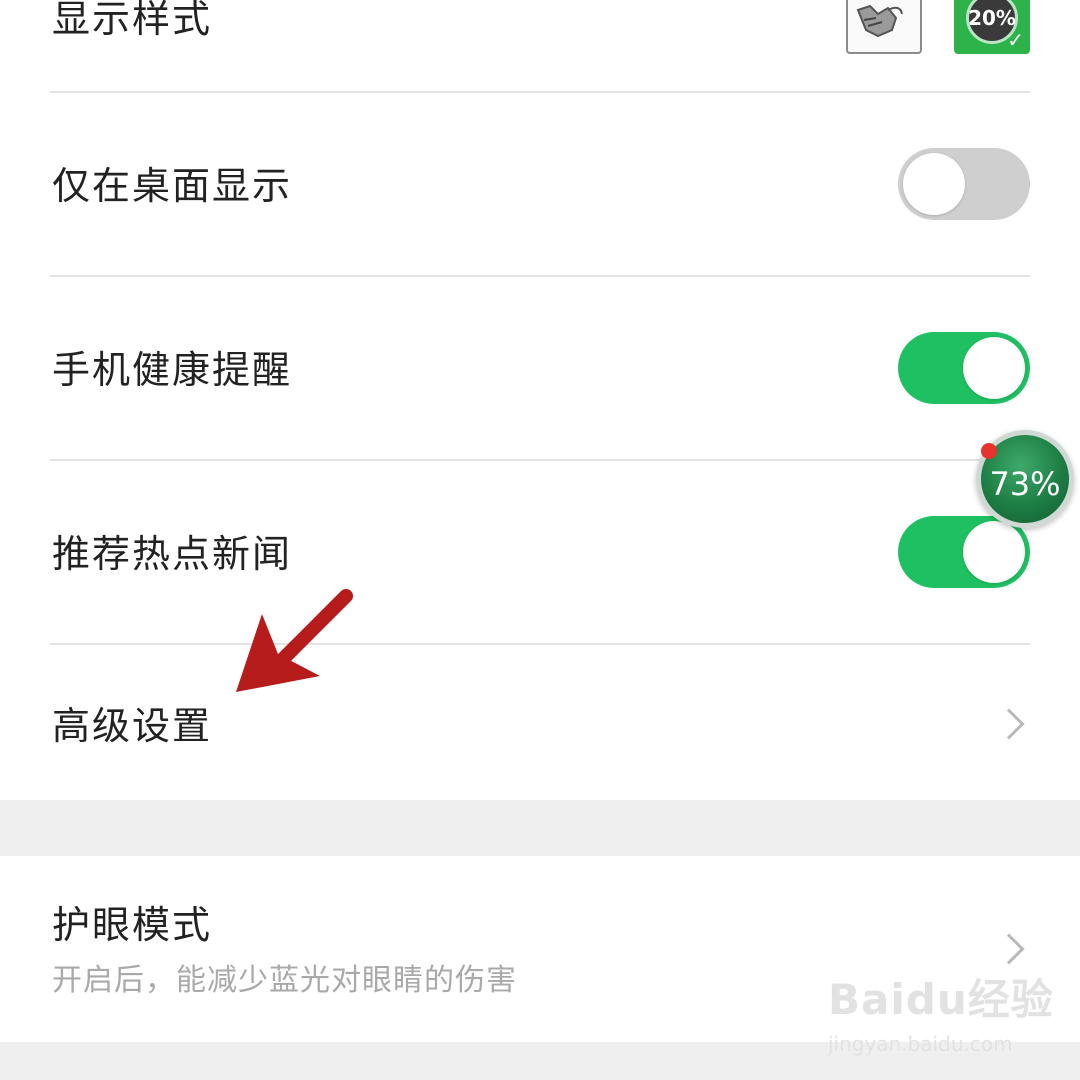 The image size is (1080, 1080). Describe the element at coordinates (992, 18) in the screenshot. I see `ball-preview-percent: 20%` at that location.